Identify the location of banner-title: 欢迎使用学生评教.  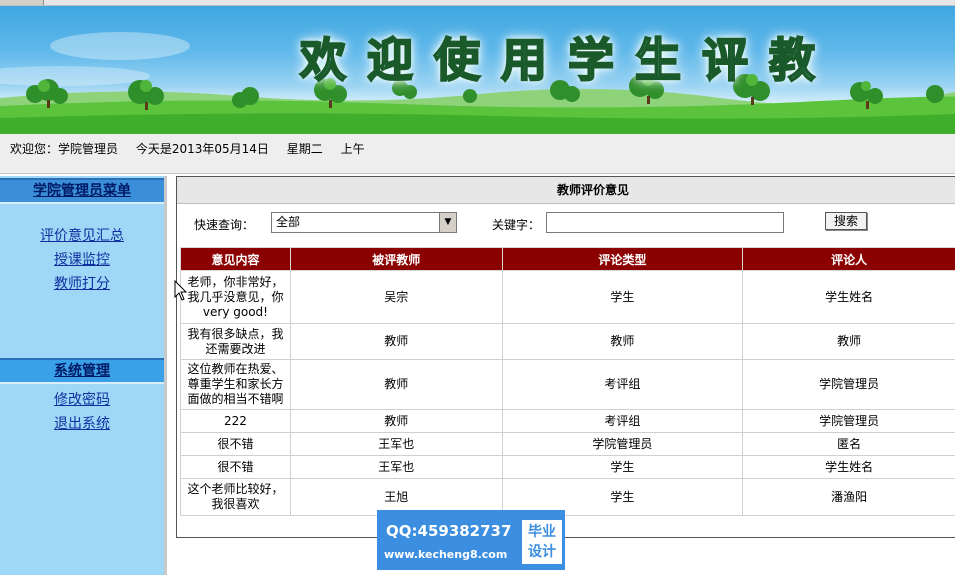
(567, 60).